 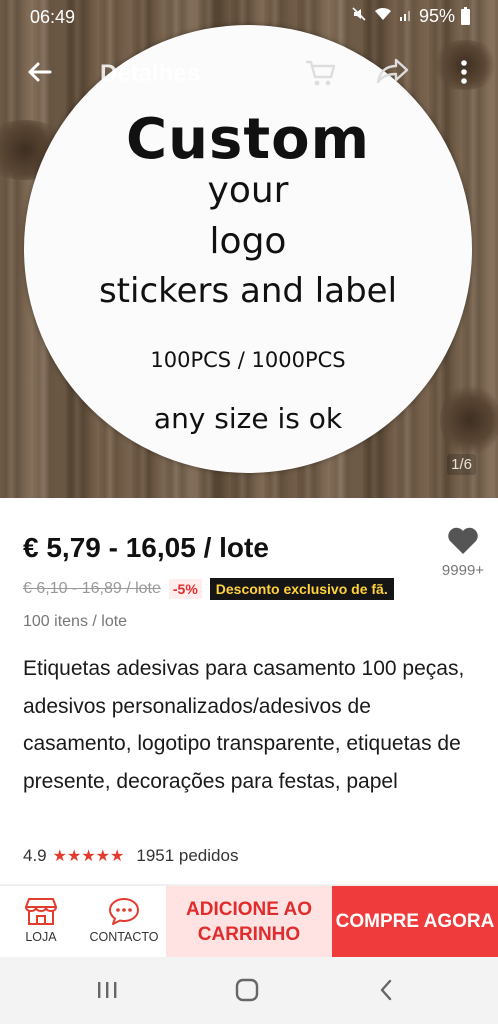 I want to click on add-to-cart-button: ADICIONE AO CARRINHO, so click(x=249, y=921).